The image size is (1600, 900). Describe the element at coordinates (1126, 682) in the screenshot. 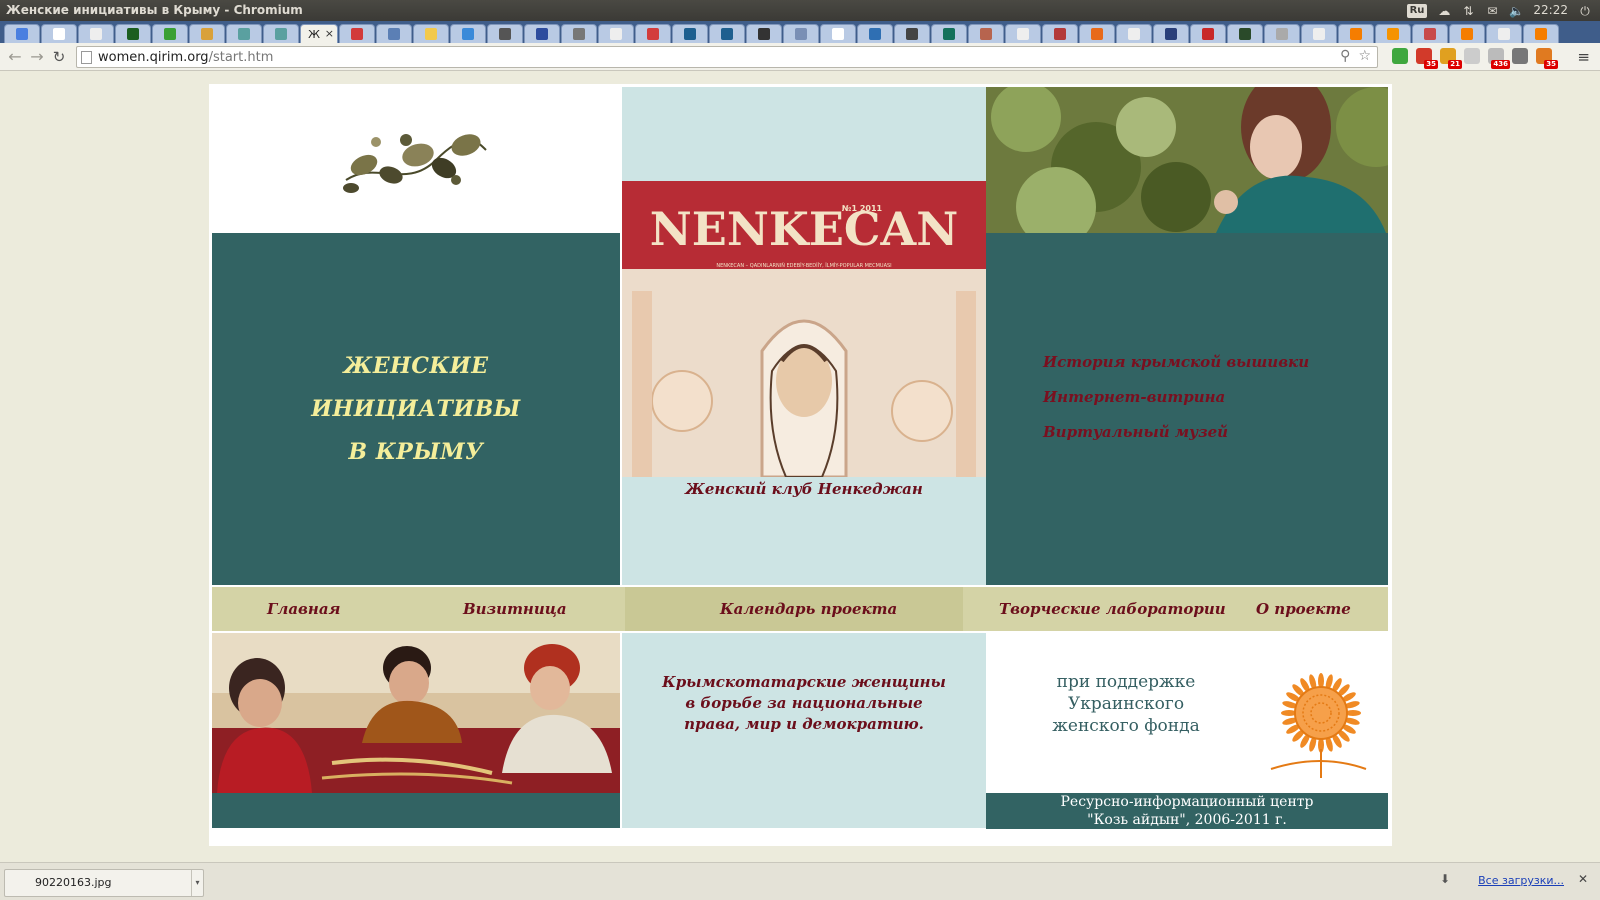

I see `sponsor-line: при поддержке` at that location.